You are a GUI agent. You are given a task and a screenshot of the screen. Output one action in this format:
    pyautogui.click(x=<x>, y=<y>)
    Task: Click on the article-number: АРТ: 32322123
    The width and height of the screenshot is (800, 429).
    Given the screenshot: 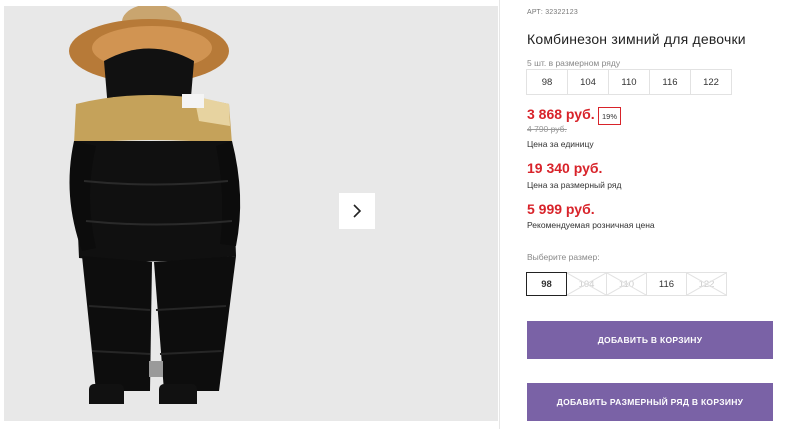 What is the action you would take?
    pyautogui.click(x=552, y=12)
    